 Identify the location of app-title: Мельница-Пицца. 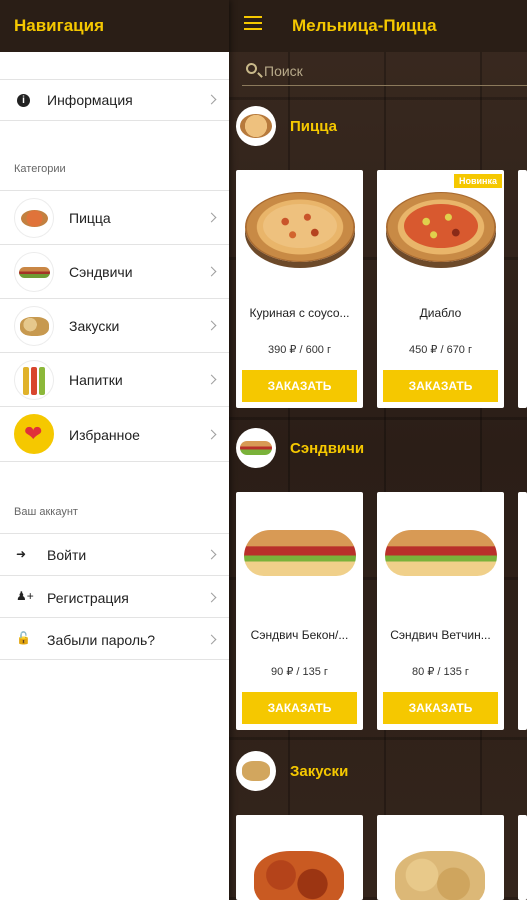
(364, 25).